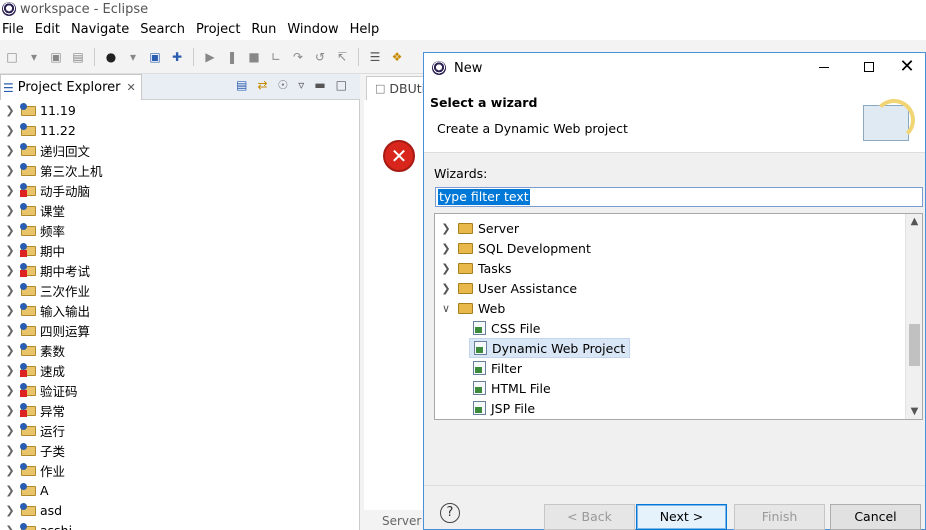 The height and width of the screenshot is (530, 926). What do you see at coordinates (180, 350) in the screenshot?
I see `tree-item: ❯ 素数` at bounding box center [180, 350].